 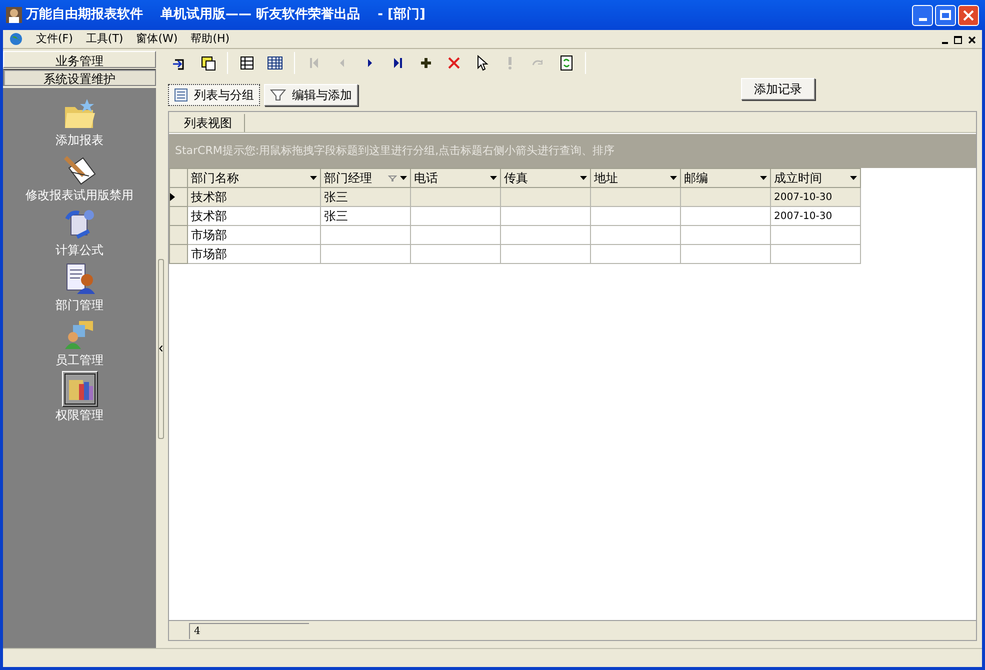 What do you see at coordinates (14, 15) in the screenshot?
I see `app-icon` at bounding box center [14, 15].